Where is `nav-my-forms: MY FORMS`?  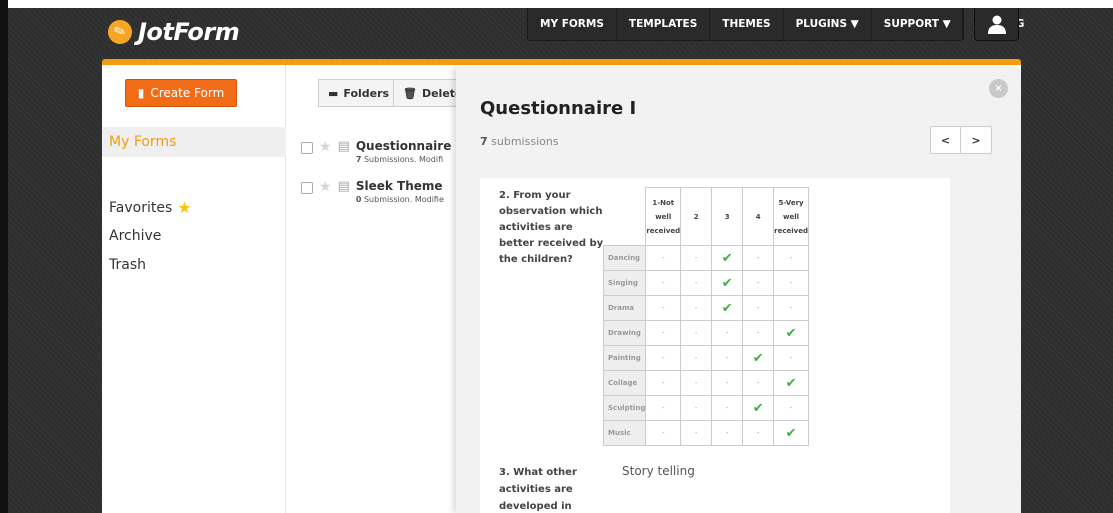
nav-my-forms: MY FORMS is located at coordinates (572, 24).